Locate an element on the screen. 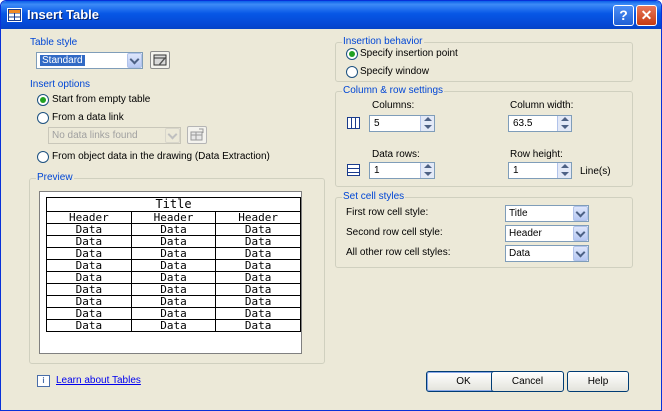  column-width-label: Column width: is located at coordinates (542, 105).